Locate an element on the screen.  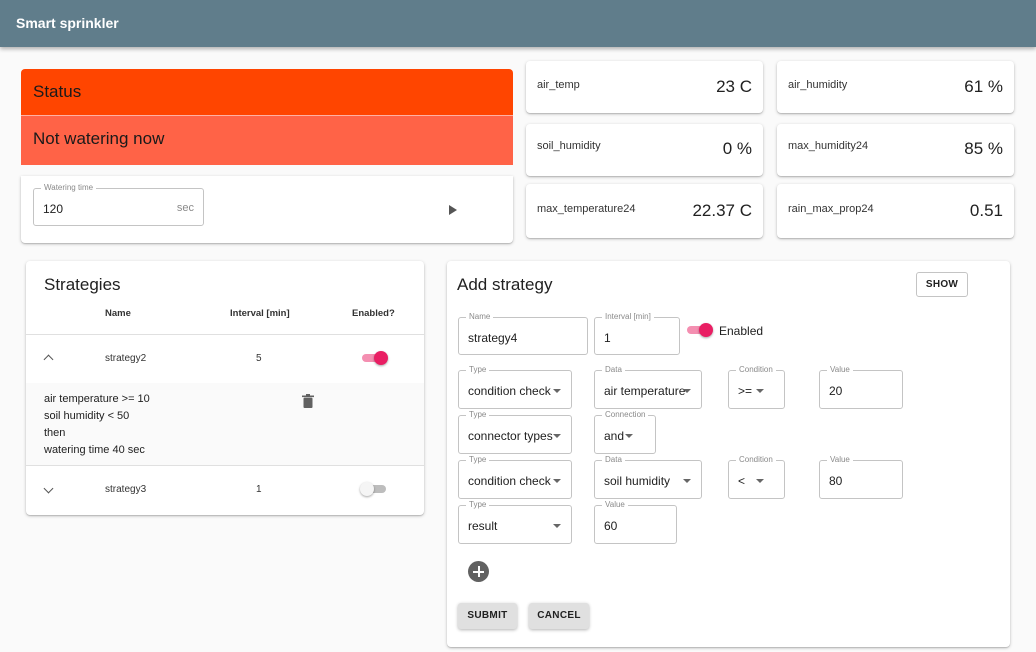
column-header-name: Name is located at coordinates (118, 313).